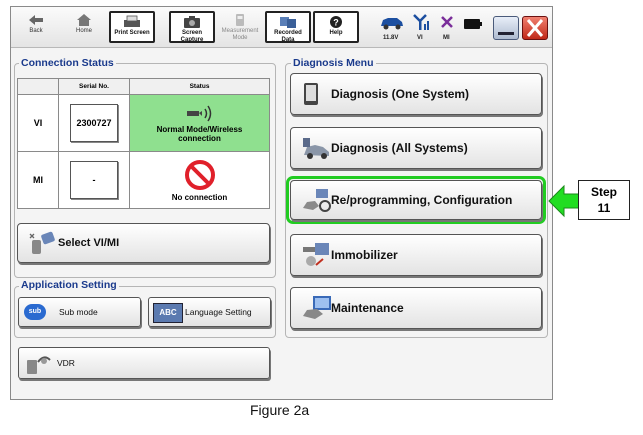 Image resolution: width=643 pixels, height=435 pixels. I want to click on step-number: 11, so click(604, 208).